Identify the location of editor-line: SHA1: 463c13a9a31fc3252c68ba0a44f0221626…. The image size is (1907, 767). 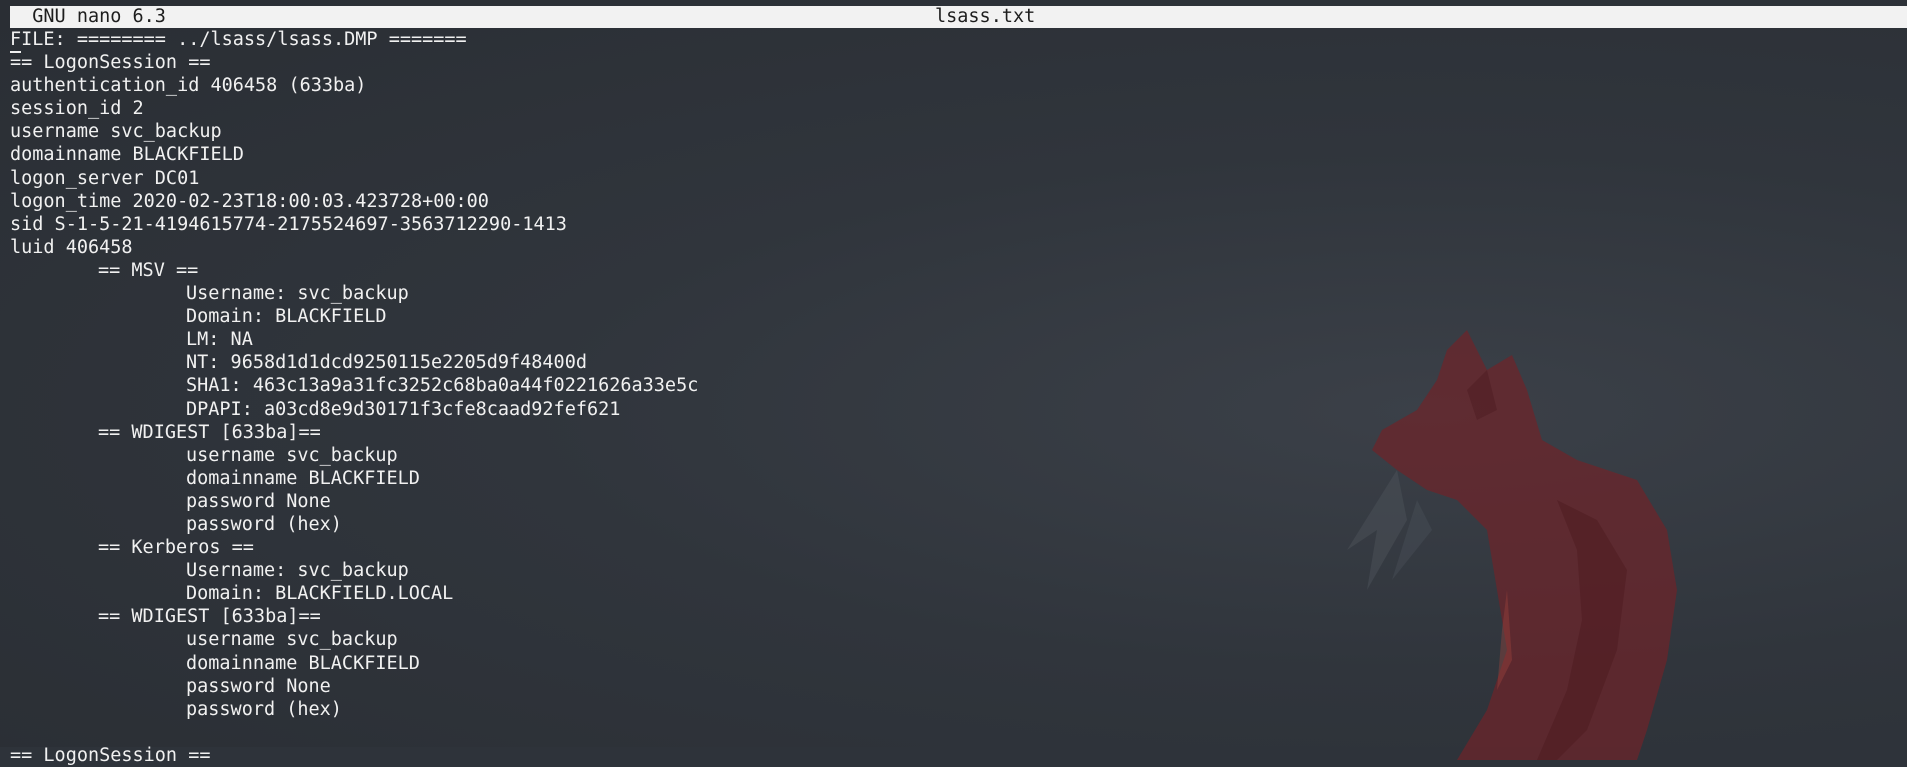
(958, 385).